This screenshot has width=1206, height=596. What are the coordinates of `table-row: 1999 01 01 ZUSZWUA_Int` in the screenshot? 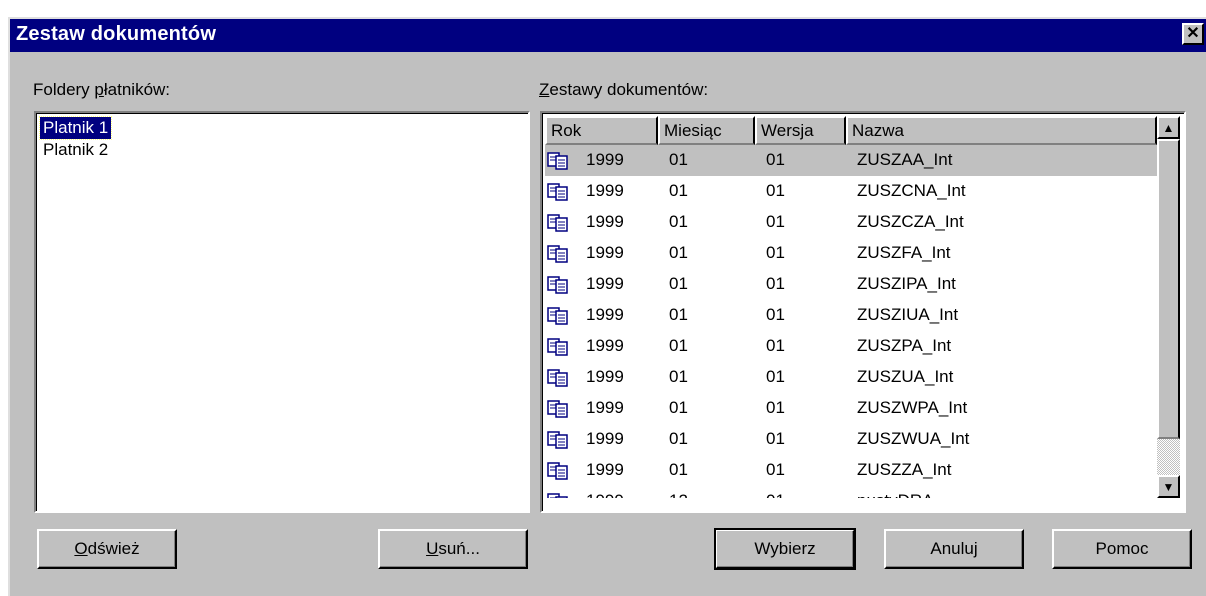 It's located at (851, 439).